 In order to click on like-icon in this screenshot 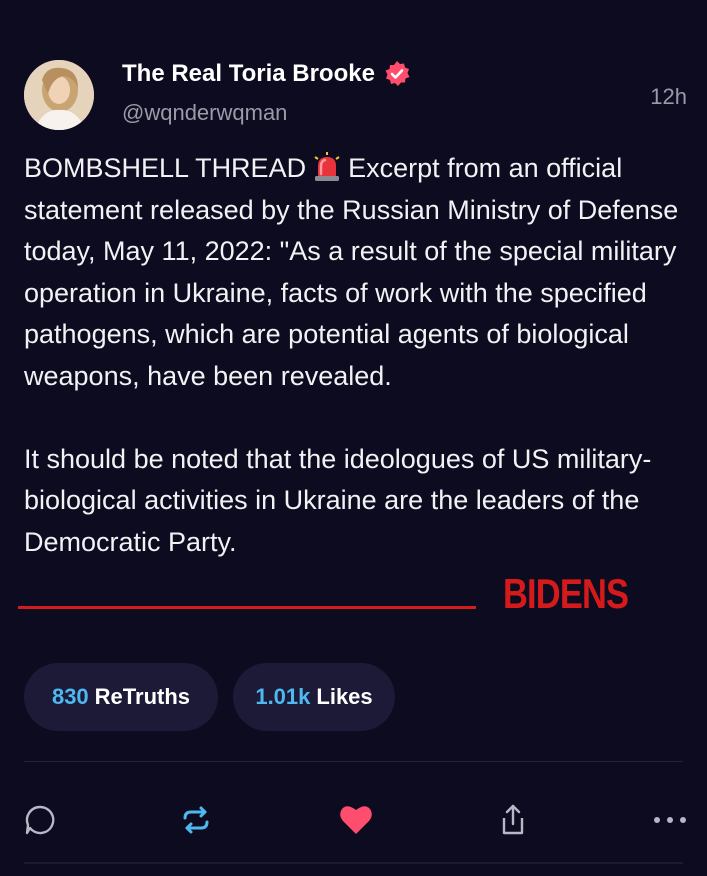, I will do `click(356, 822)`.